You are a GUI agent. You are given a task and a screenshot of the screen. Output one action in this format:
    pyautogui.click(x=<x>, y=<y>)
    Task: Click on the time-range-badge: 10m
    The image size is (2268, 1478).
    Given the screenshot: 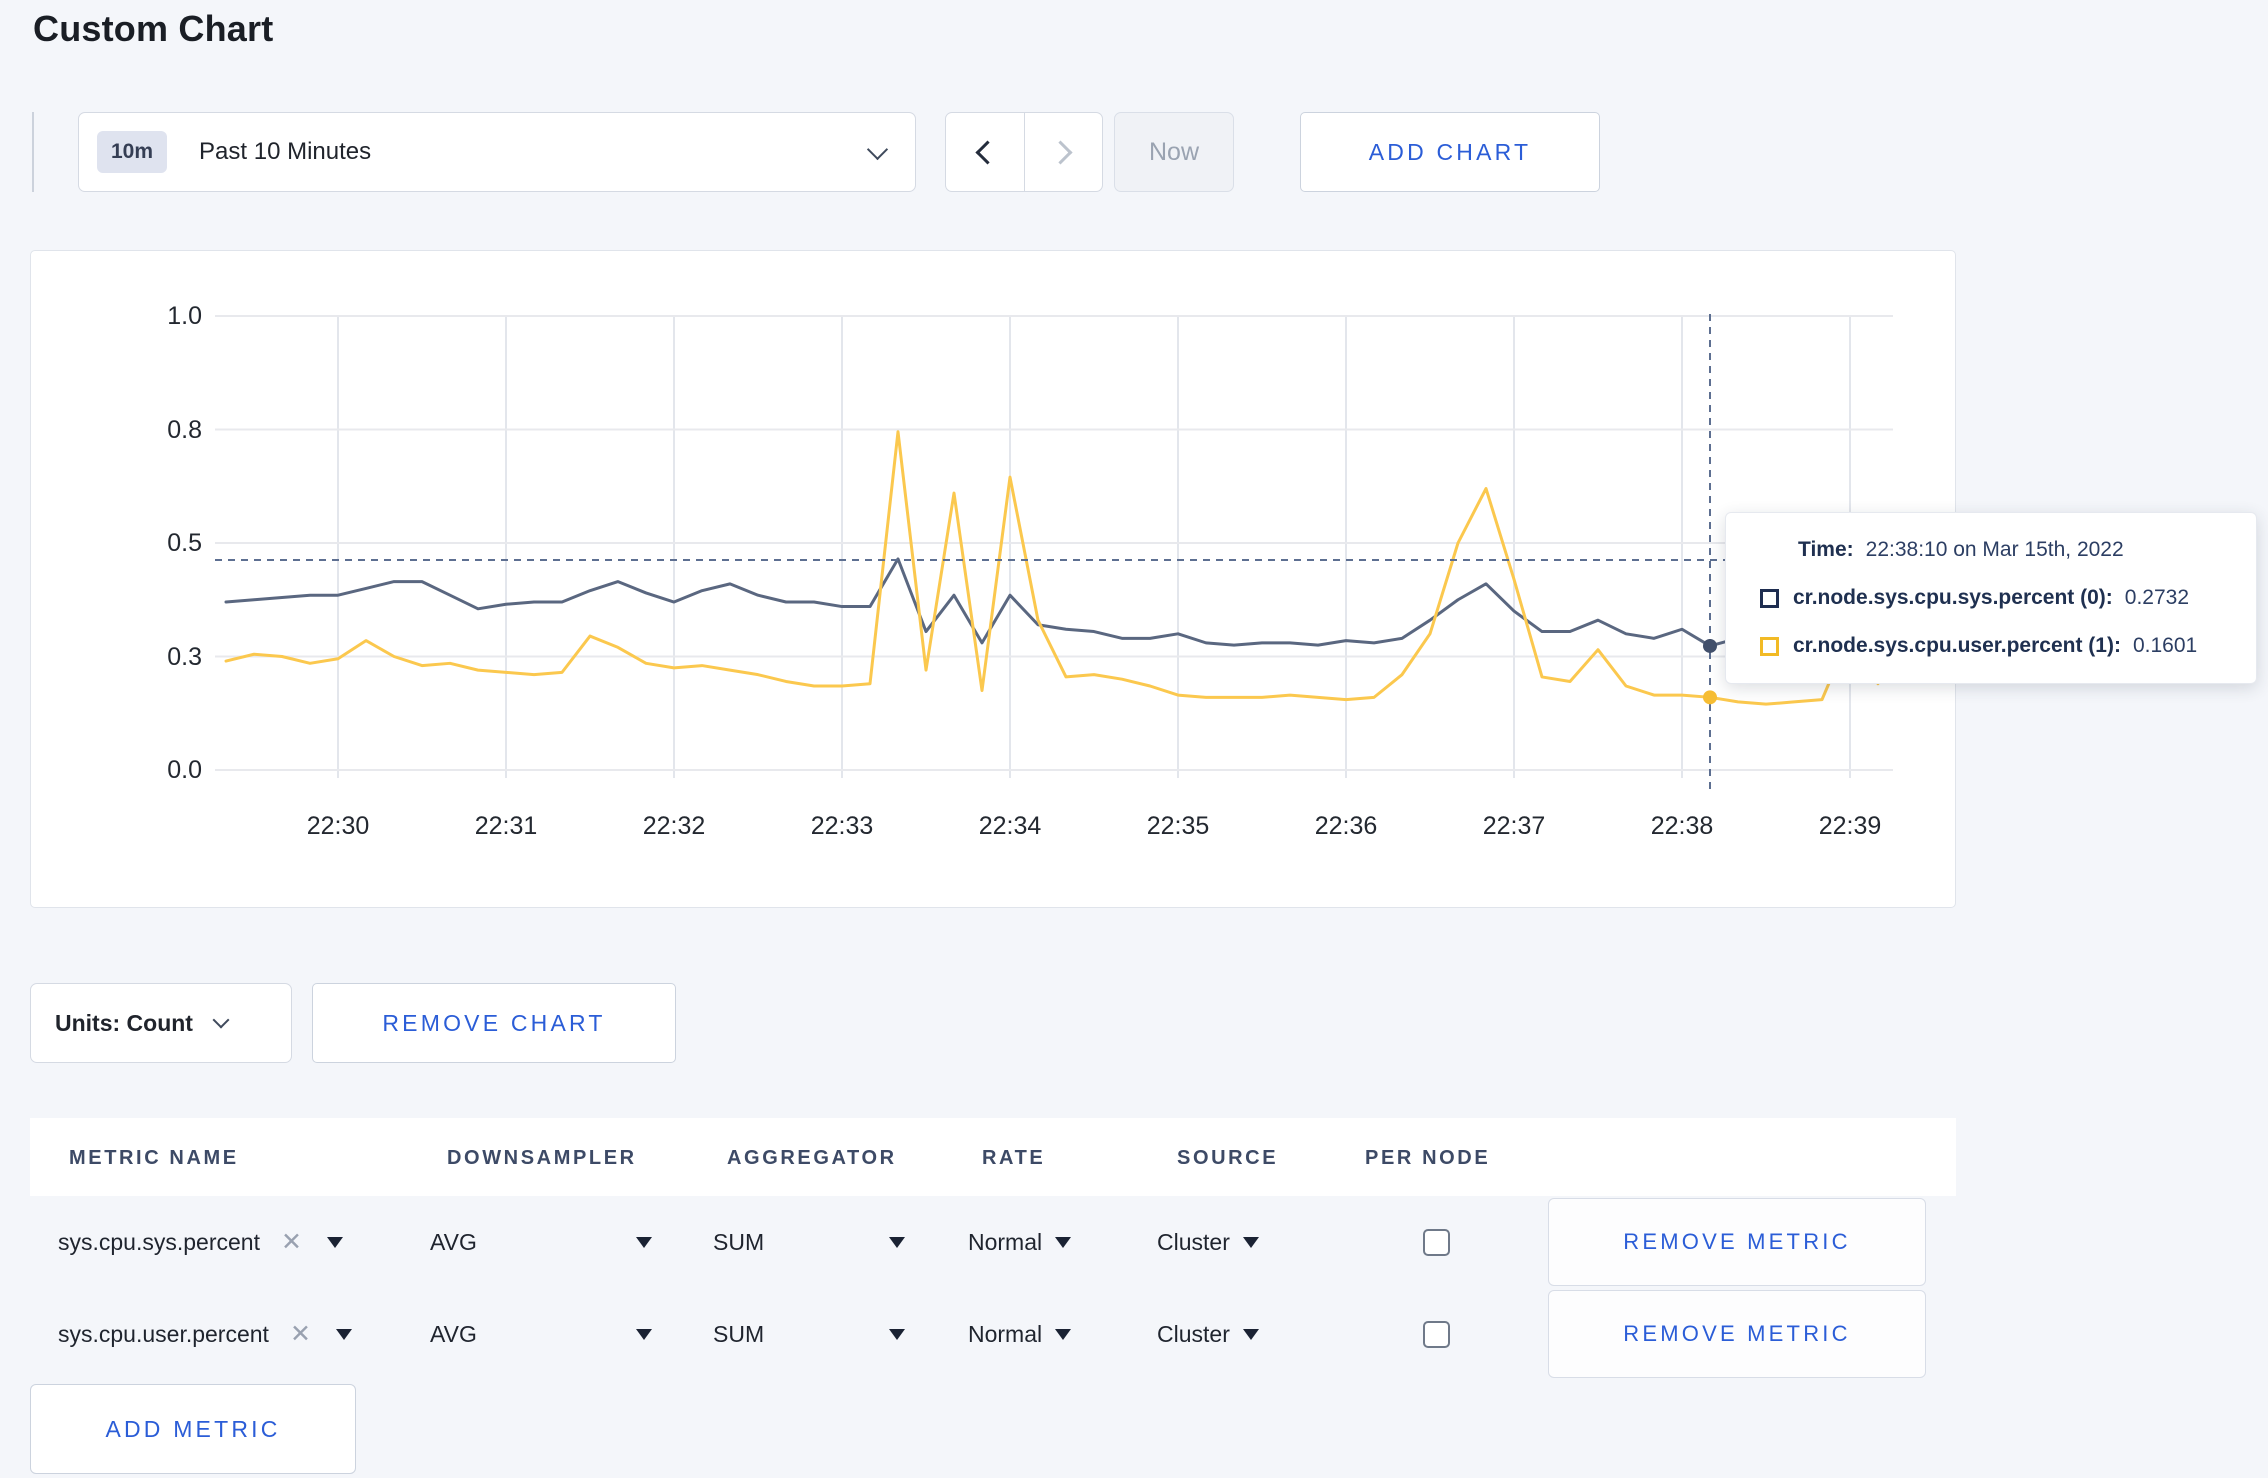 What is the action you would take?
    pyautogui.click(x=132, y=152)
    